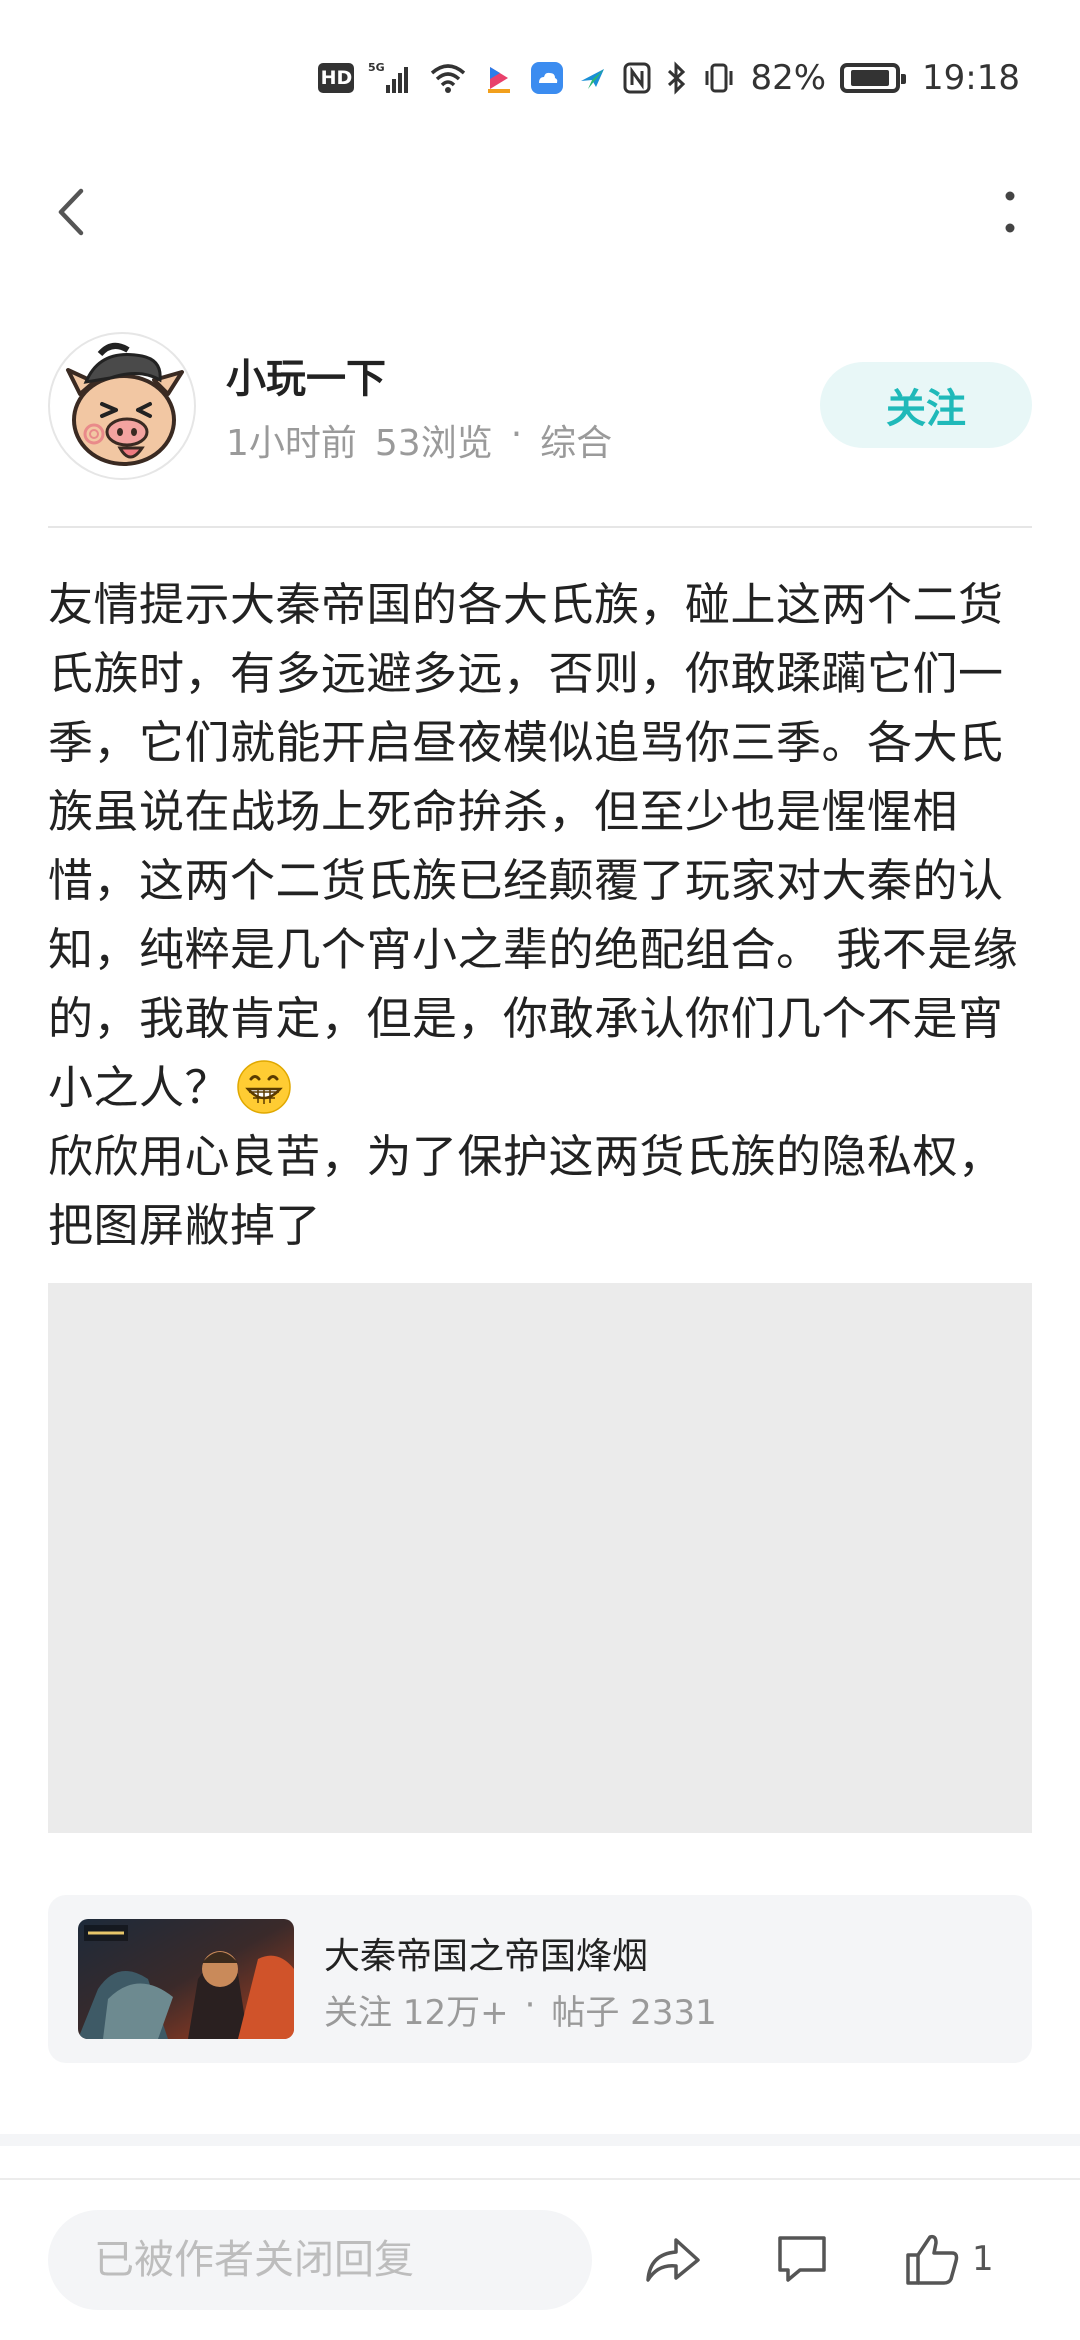  What do you see at coordinates (932, 2259) in the screenshot?
I see `thumbs-up-icon` at bounding box center [932, 2259].